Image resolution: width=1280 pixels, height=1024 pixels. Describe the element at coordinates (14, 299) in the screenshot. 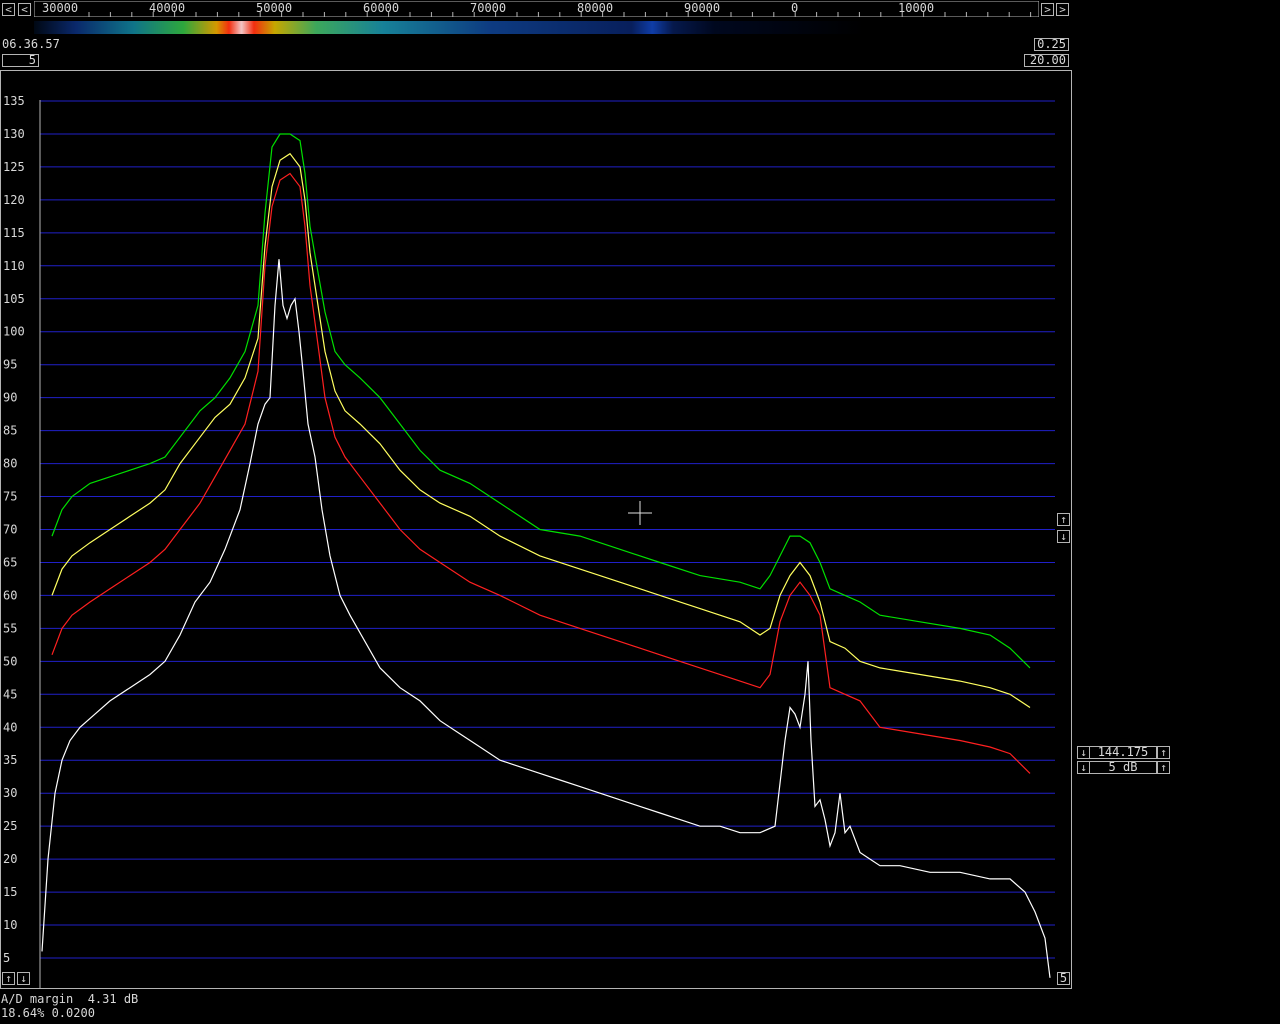

I see `y-tick-label: 105` at that location.